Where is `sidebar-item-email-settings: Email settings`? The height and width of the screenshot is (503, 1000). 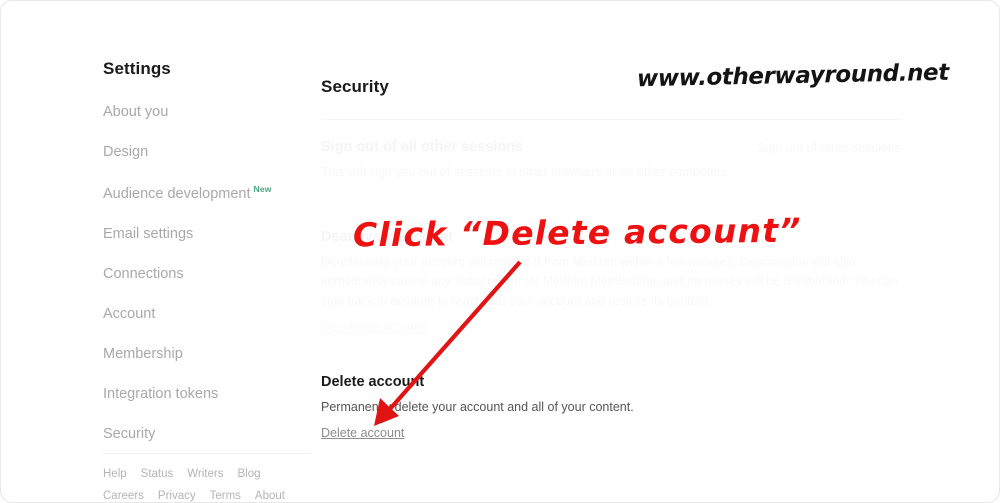 sidebar-item-email-settings: Email settings is located at coordinates (208, 234).